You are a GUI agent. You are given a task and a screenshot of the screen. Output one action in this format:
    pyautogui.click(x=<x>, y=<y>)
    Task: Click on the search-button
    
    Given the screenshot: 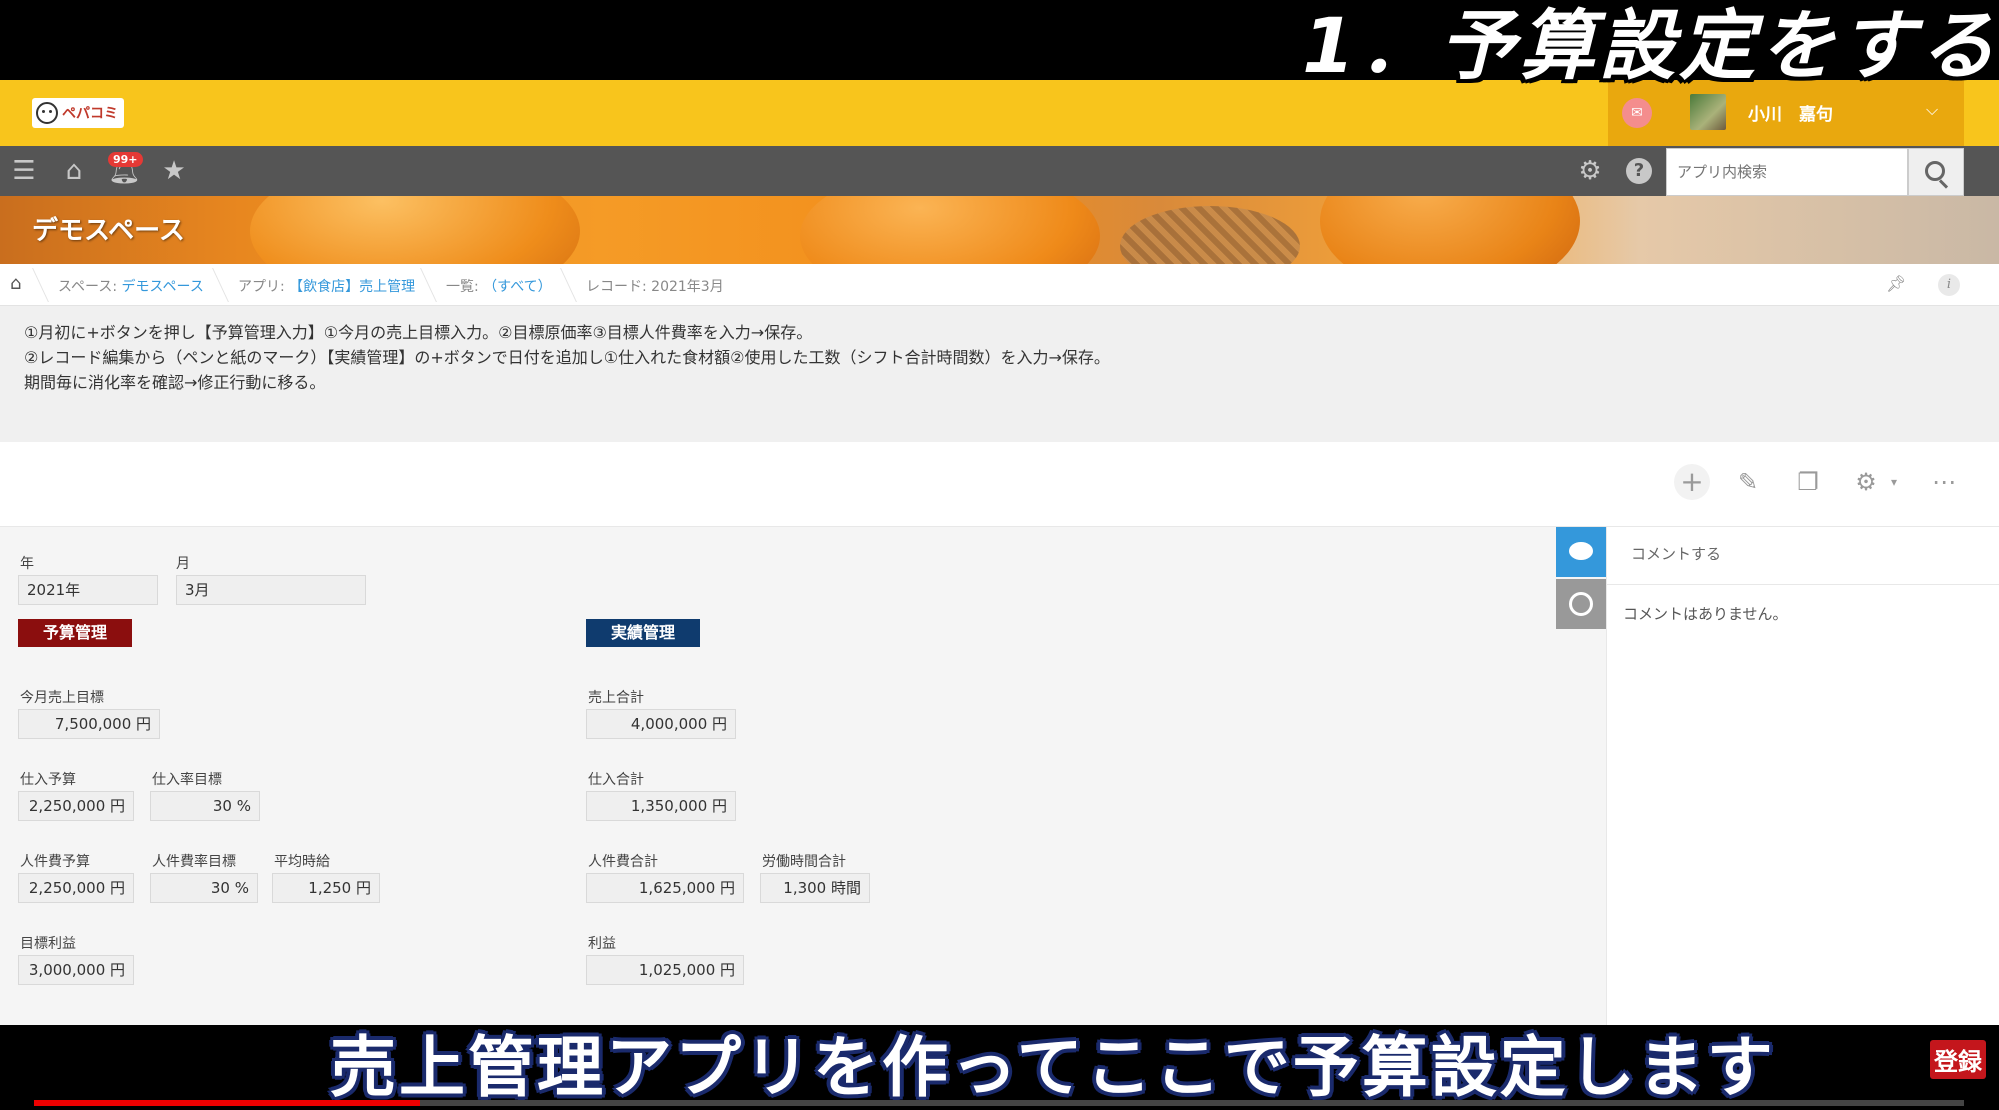 What is the action you would take?
    pyautogui.click(x=1936, y=172)
    